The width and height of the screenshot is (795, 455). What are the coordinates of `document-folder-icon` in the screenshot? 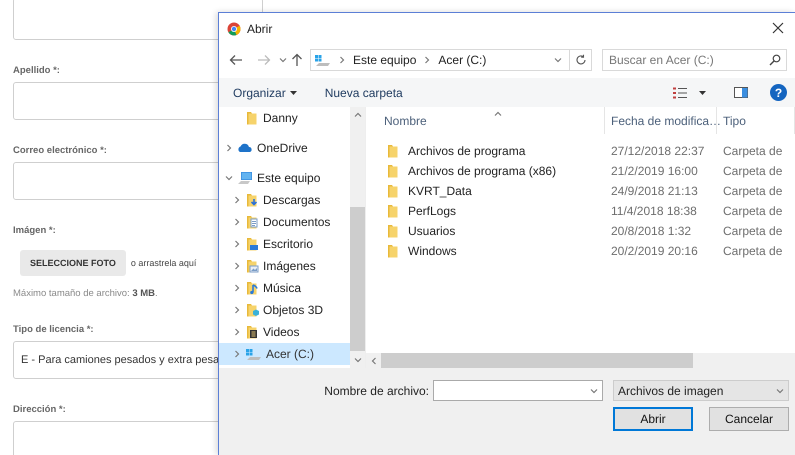 It's located at (252, 222).